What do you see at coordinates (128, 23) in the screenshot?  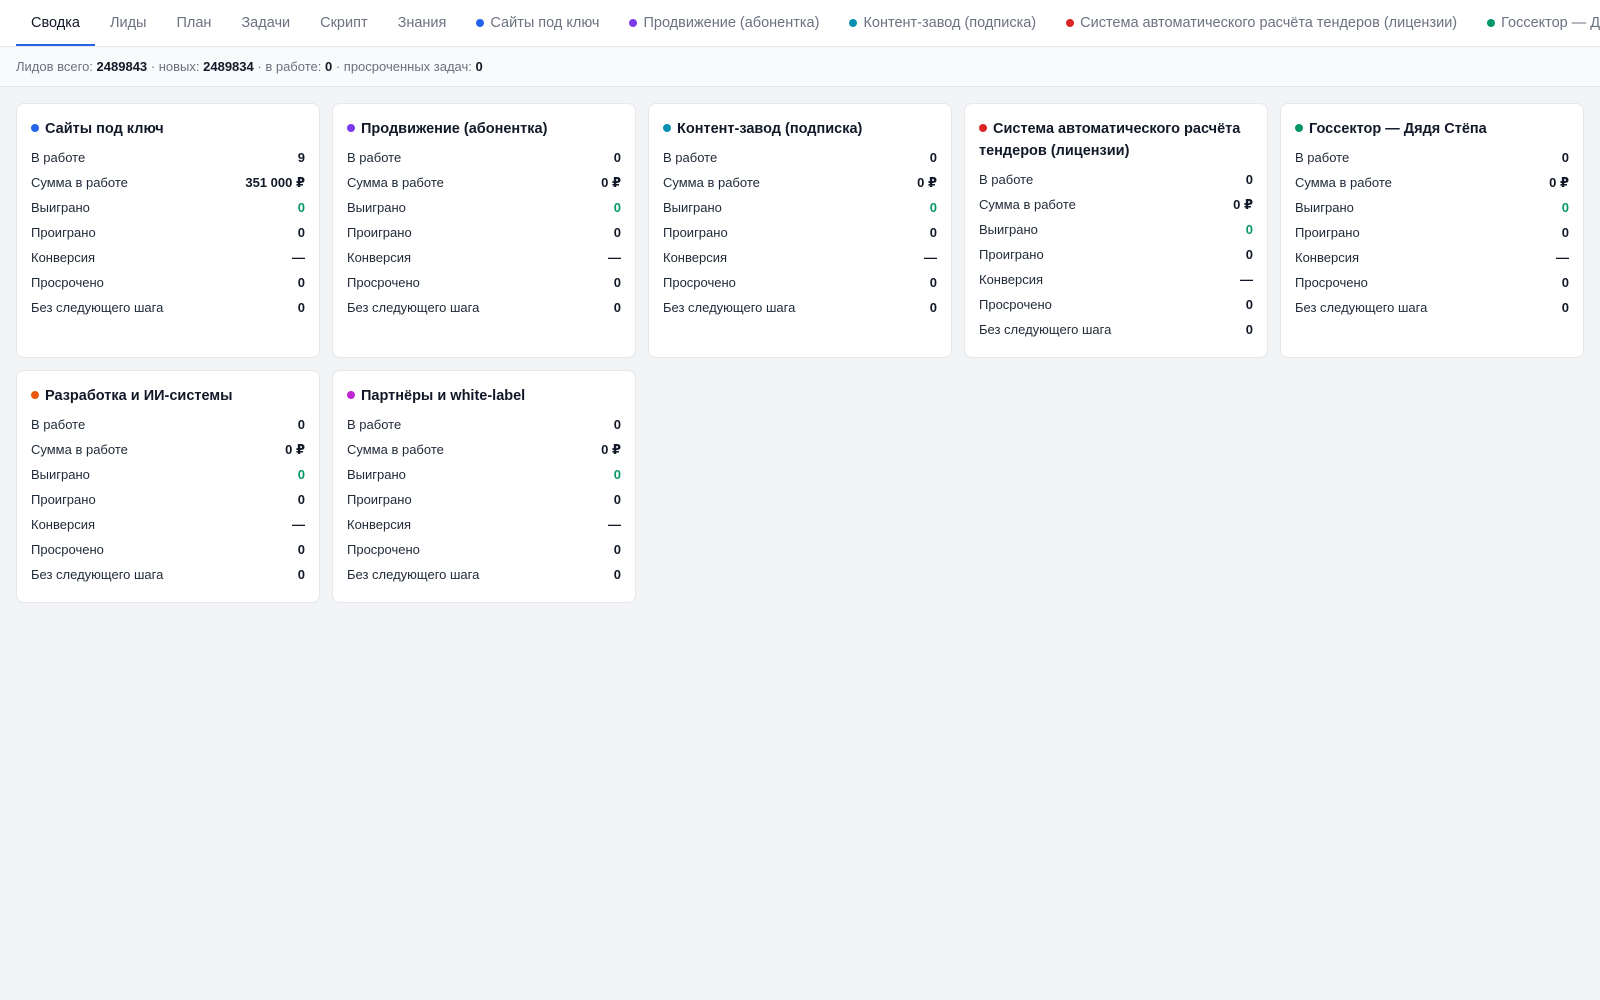 I see `tab-1: Лиды` at bounding box center [128, 23].